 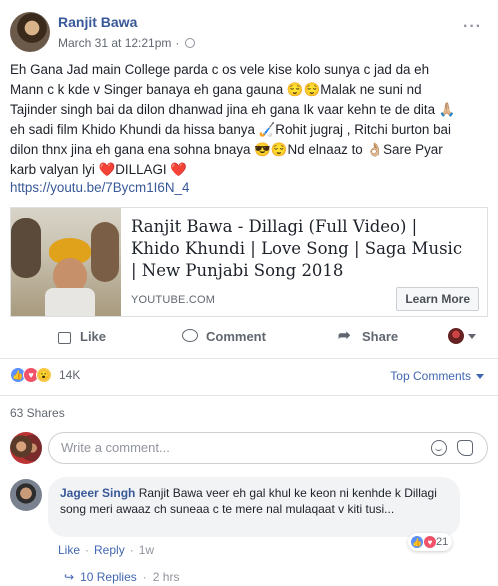 I want to click on card-domain: YOUTUBE.COM, so click(x=173, y=300).